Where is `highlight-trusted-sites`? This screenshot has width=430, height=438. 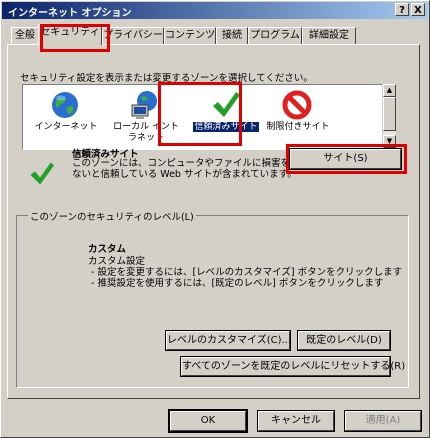 highlight-trusted-sites is located at coordinates (200, 114).